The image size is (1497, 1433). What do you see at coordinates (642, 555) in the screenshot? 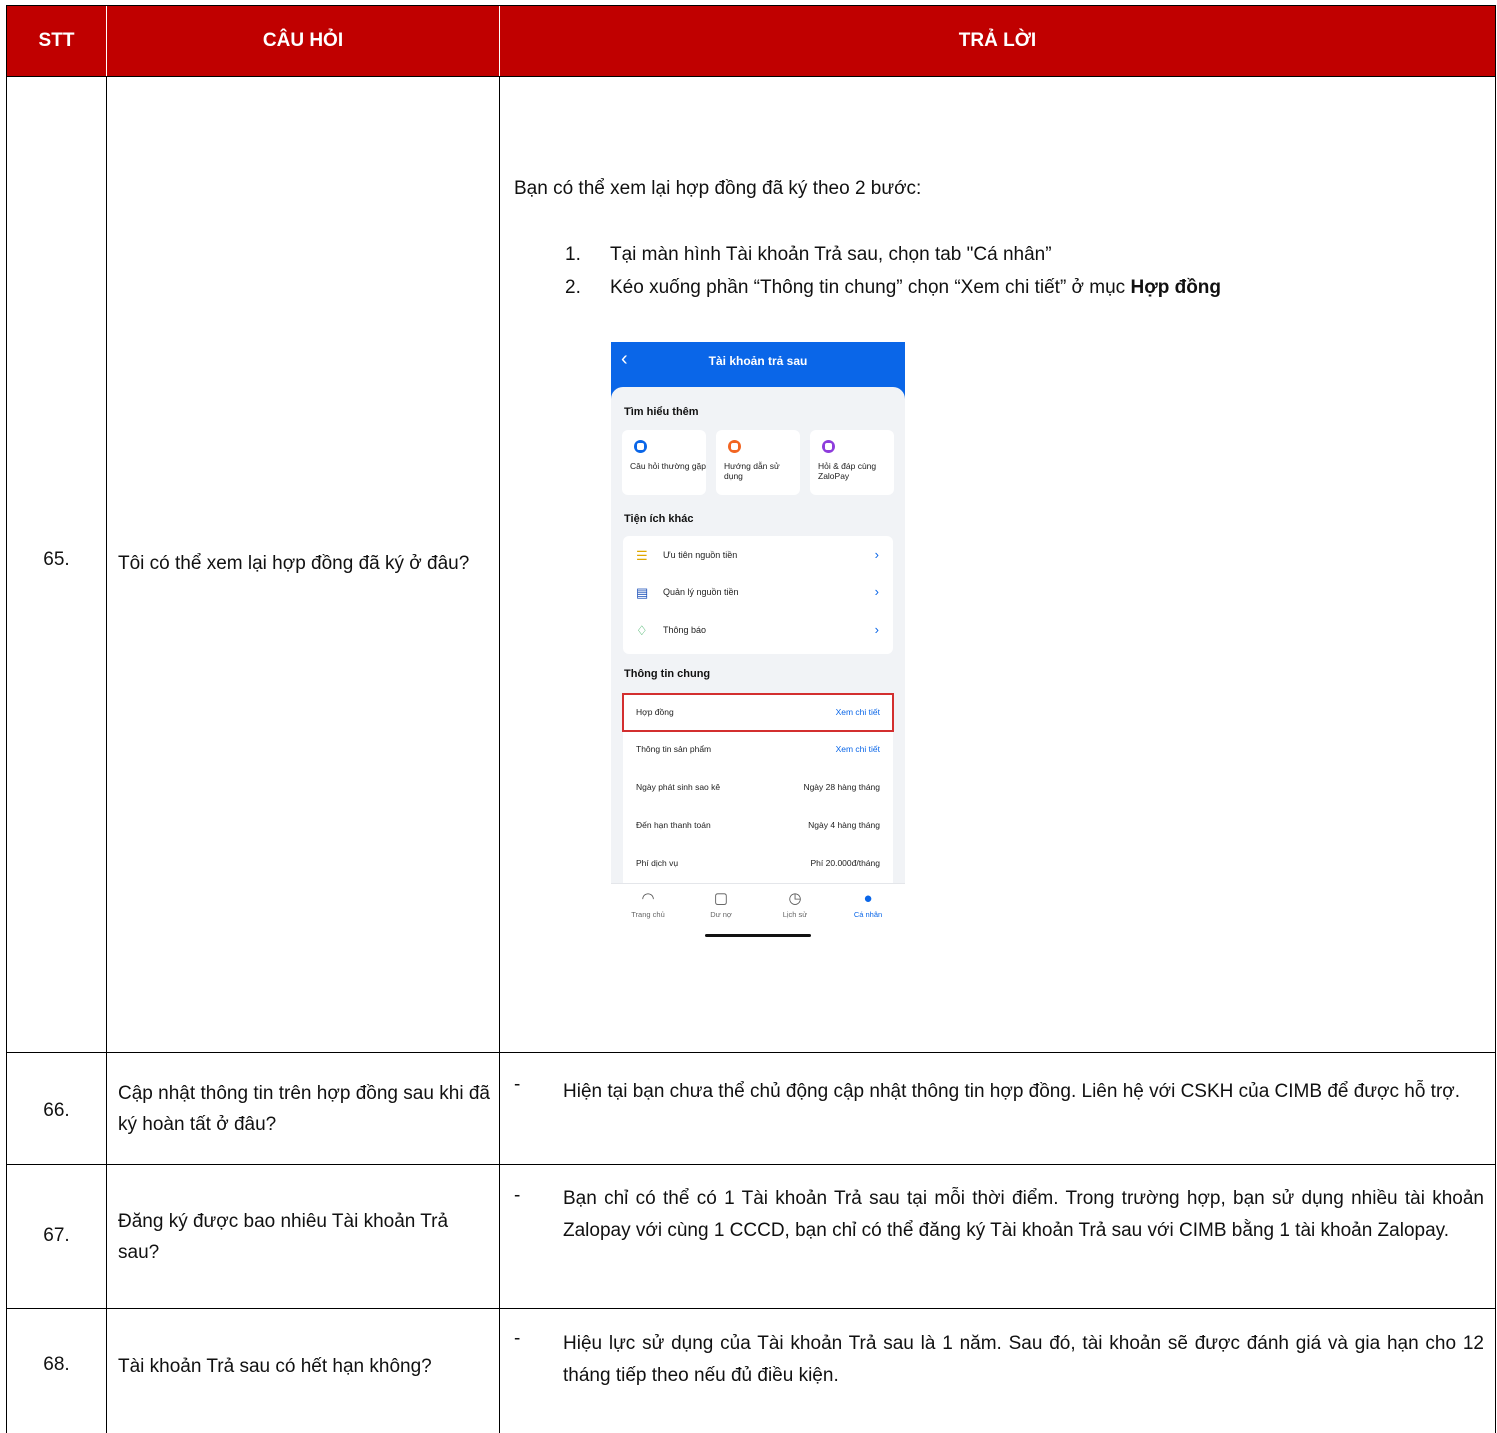
I see `list-priority-icon: ☰` at bounding box center [642, 555].